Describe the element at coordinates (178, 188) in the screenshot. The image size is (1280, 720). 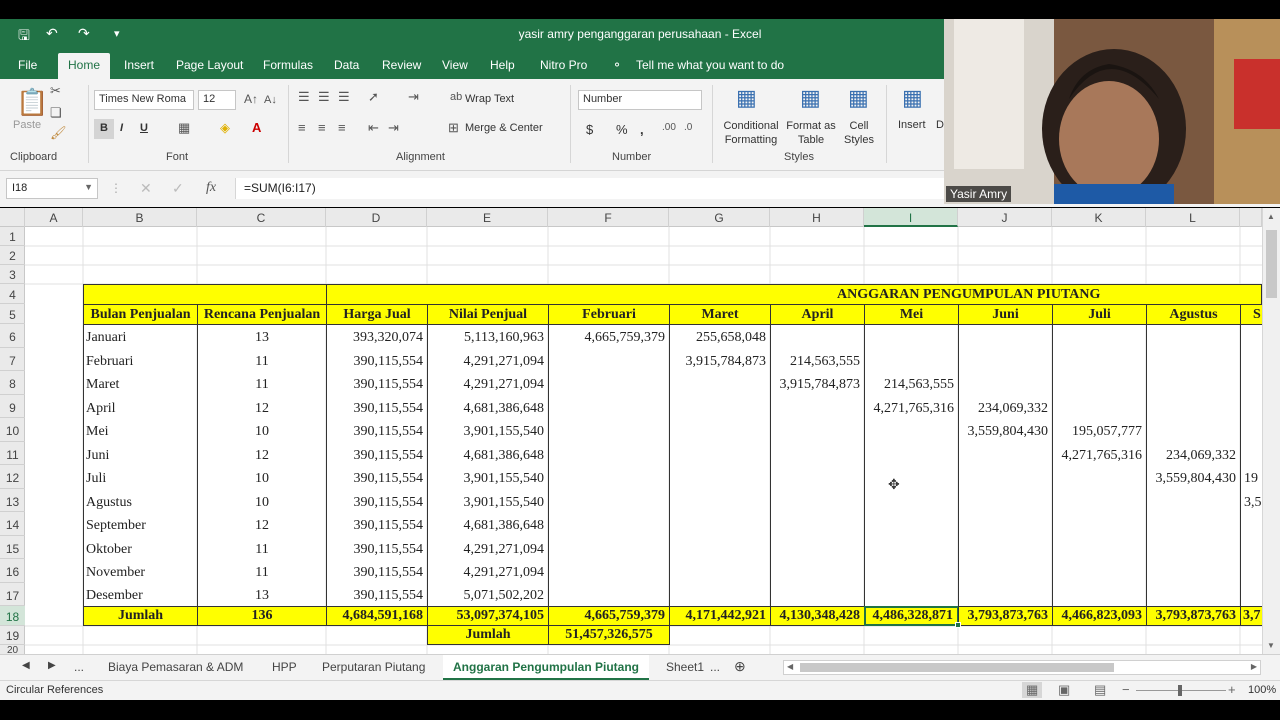
I see `enter-icon: ✓` at that location.